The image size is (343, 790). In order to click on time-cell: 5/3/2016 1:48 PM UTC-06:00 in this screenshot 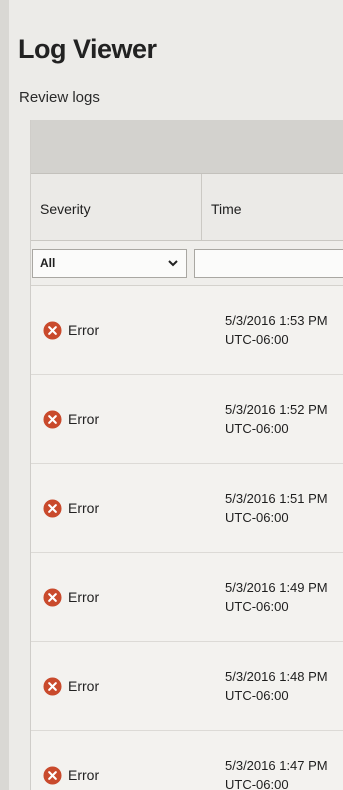, I will do `click(272, 686)`.